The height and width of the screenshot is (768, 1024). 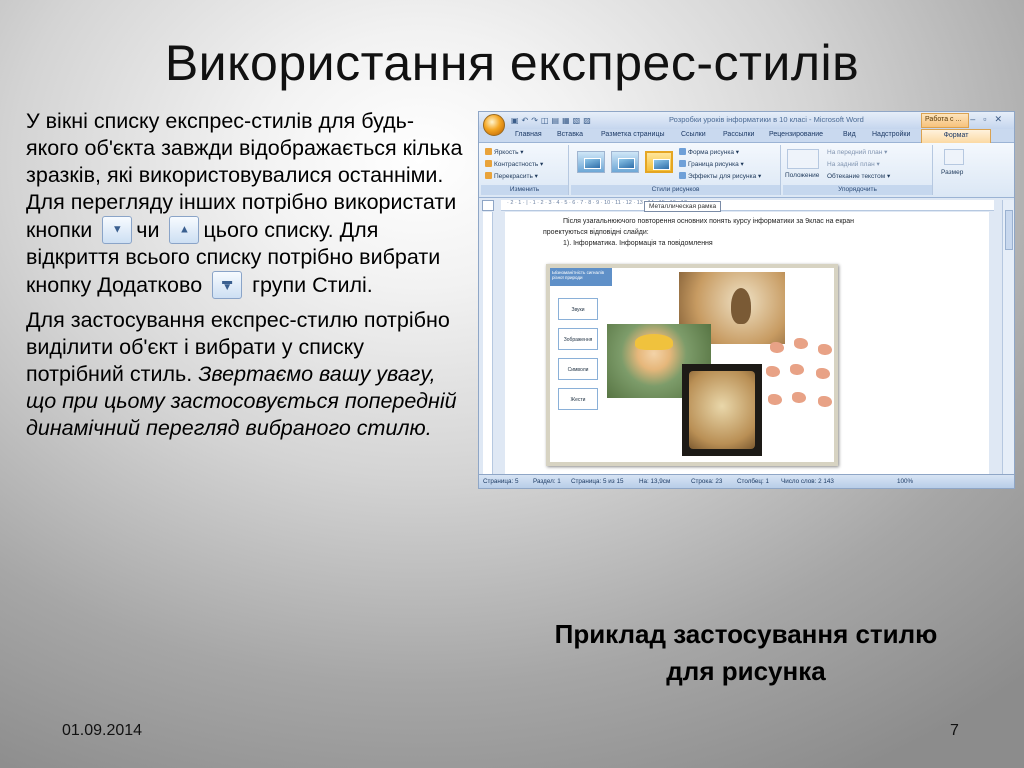 I want to click on scroll-down-button-icon: ▼, so click(x=117, y=230).